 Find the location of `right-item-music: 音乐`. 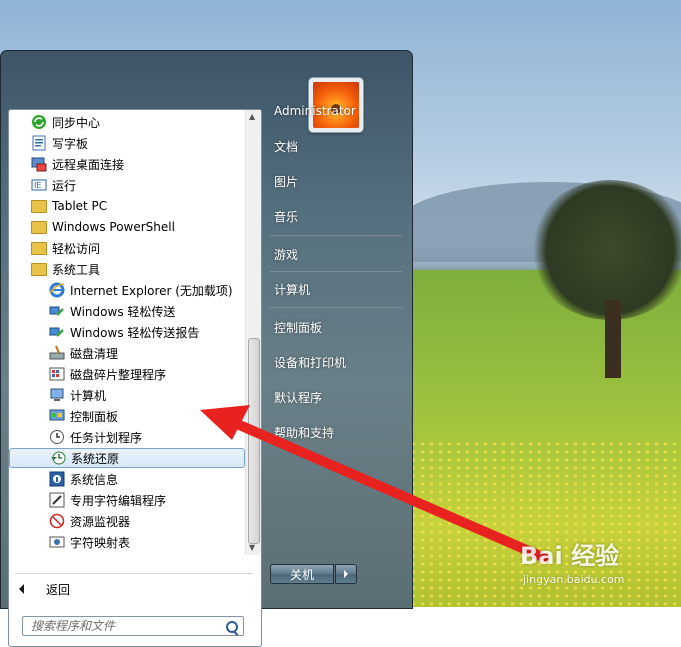

right-item-music: 音乐 is located at coordinates (286, 216).